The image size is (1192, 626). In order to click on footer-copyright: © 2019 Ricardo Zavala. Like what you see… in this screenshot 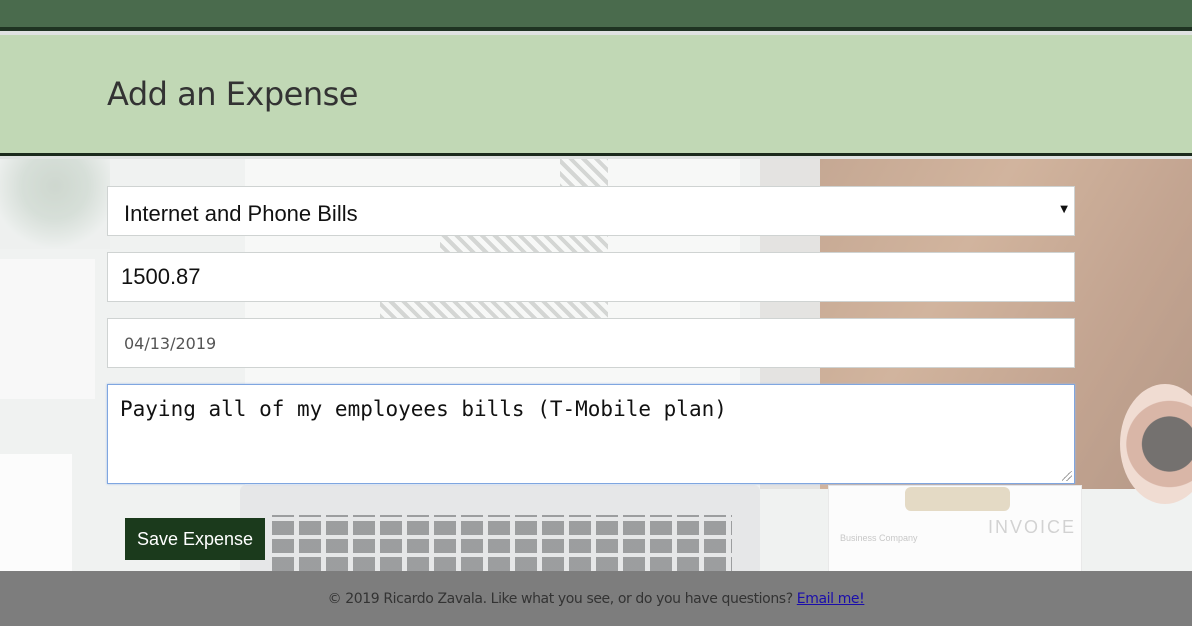, I will do `click(560, 599)`.